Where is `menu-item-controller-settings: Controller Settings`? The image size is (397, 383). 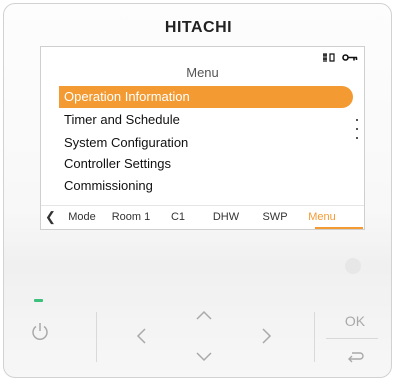
menu-item-controller-settings: Controller Settings is located at coordinates (206, 164).